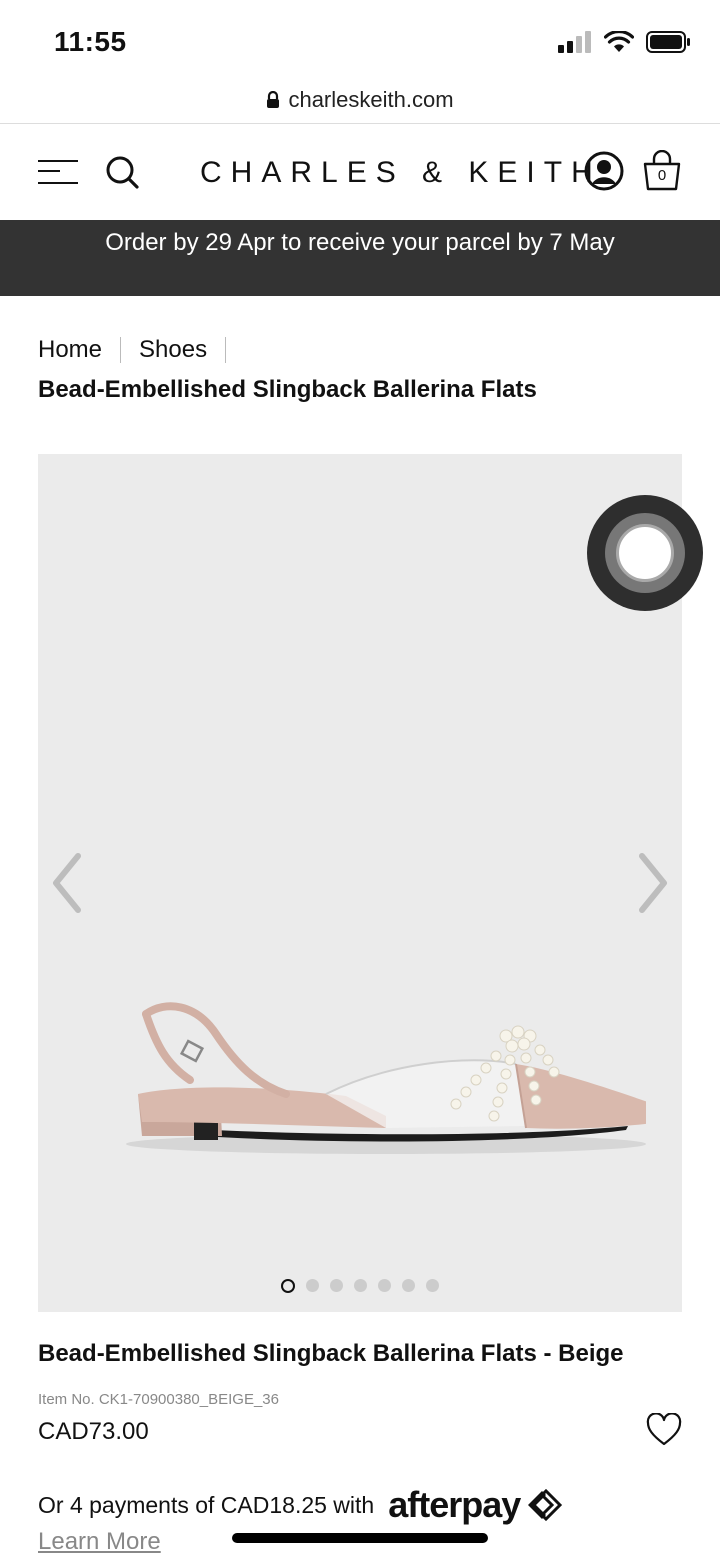 The image size is (720, 1558). Describe the element at coordinates (90, 41) in the screenshot. I see `status-time: 11:55` at that location.